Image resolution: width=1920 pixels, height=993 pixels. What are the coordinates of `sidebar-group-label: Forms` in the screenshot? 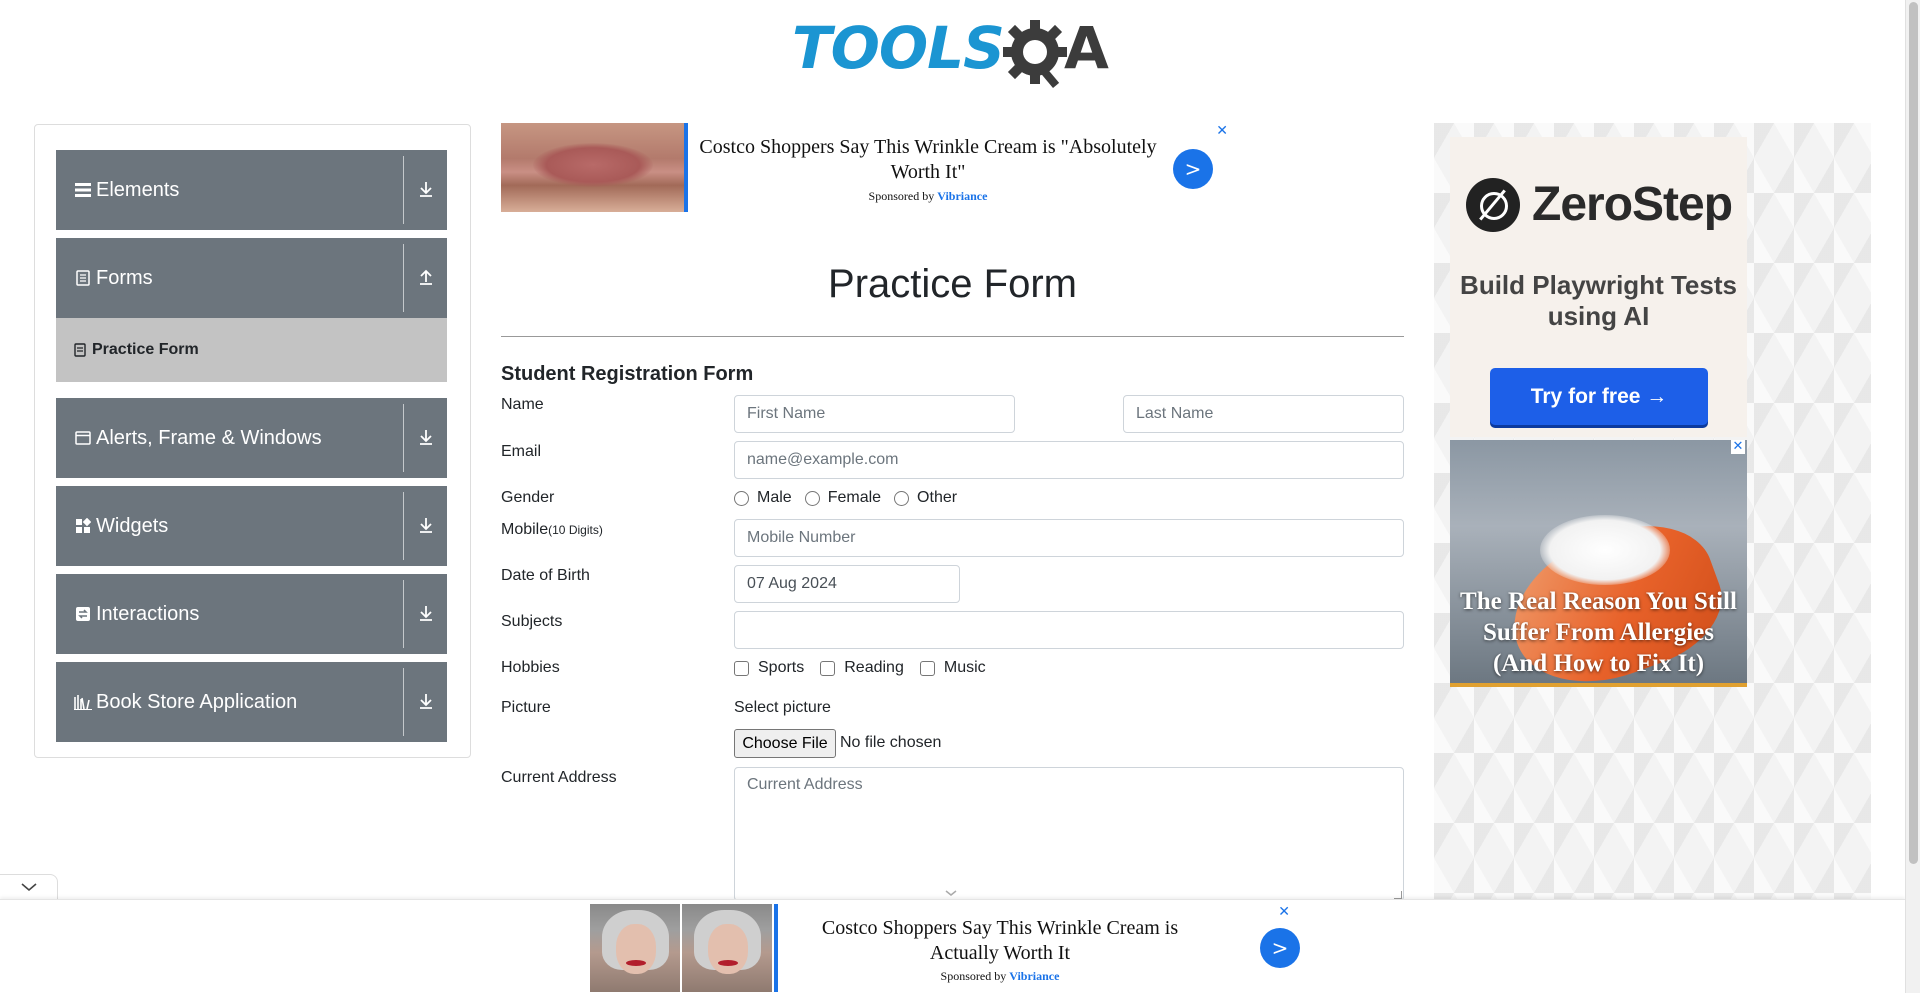 It's located at (124, 277).